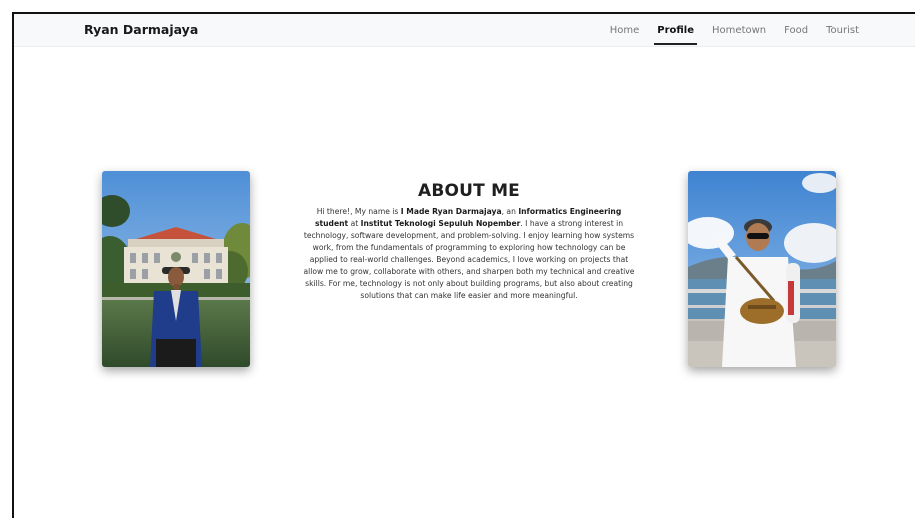 This screenshot has width=915, height=518. Describe the element at coordinates (510, 211) in the screenshot. I see `about-text-connector-1: , an` at that location.